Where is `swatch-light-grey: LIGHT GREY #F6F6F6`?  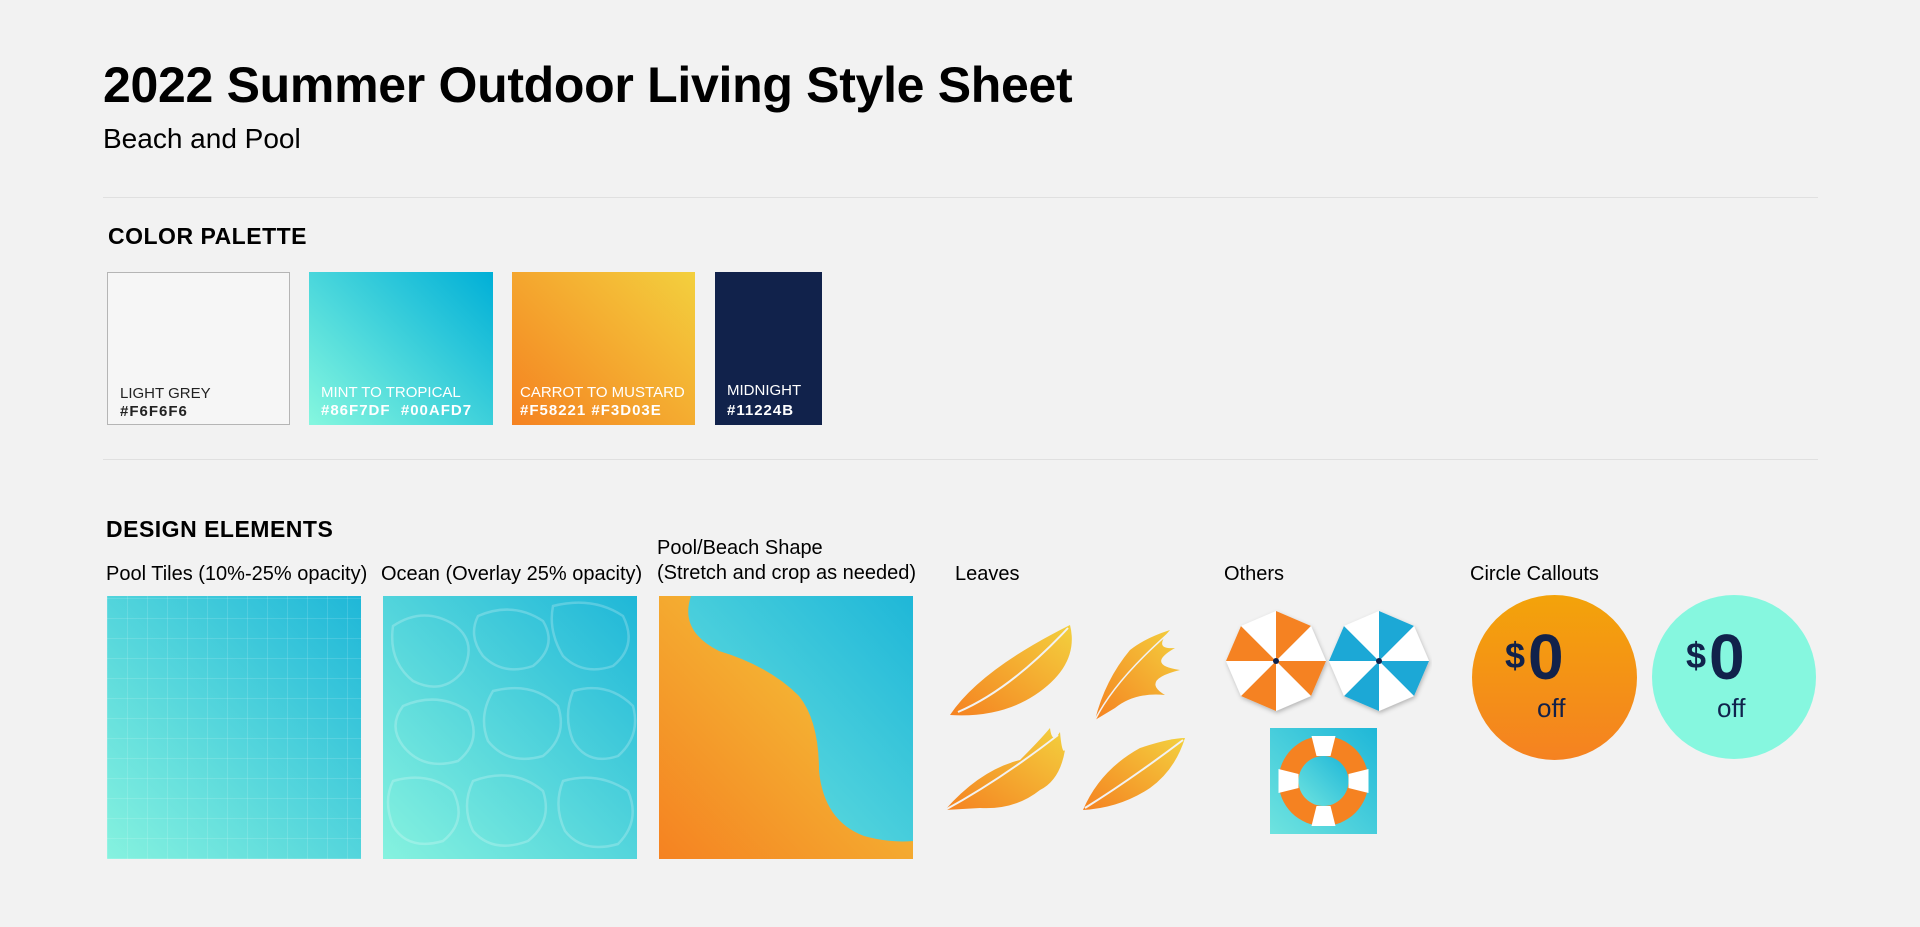
swatch-light-grey: LIGHT GREY #F6F6F6 is located at coordinates (198, 348).